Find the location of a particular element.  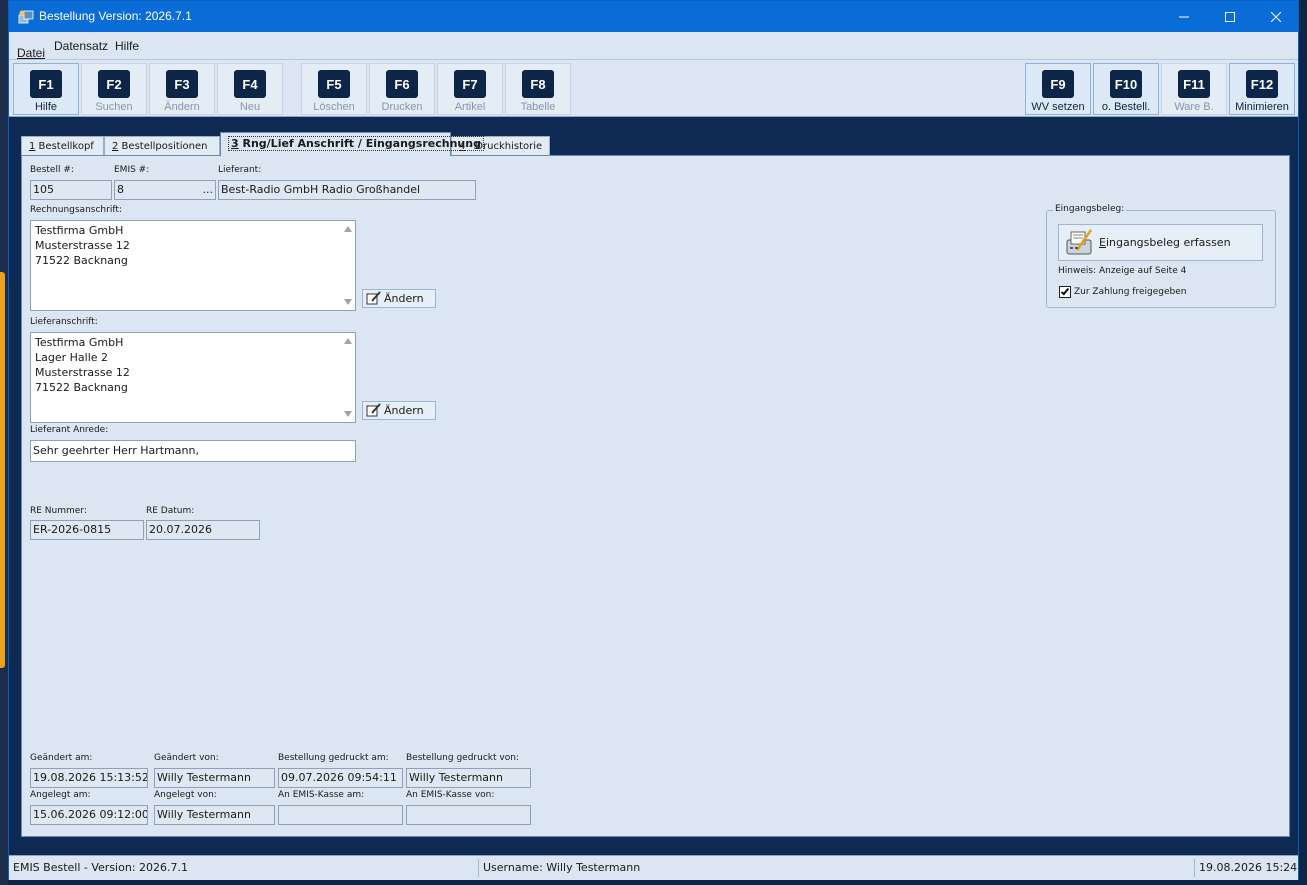

menu-datensatz: Datensatz is located at coordinates (81, 46).